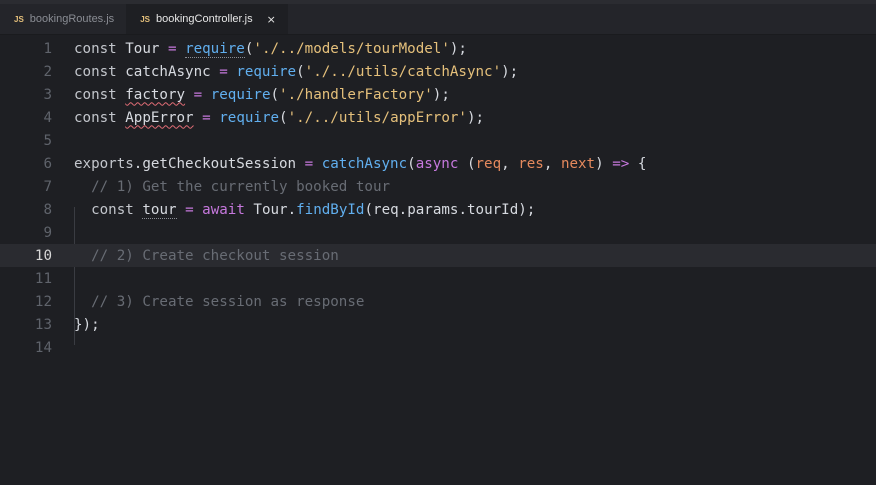  I want to click on tab-booking-routes: JS bookingRoutes.js, so click(63, 19).